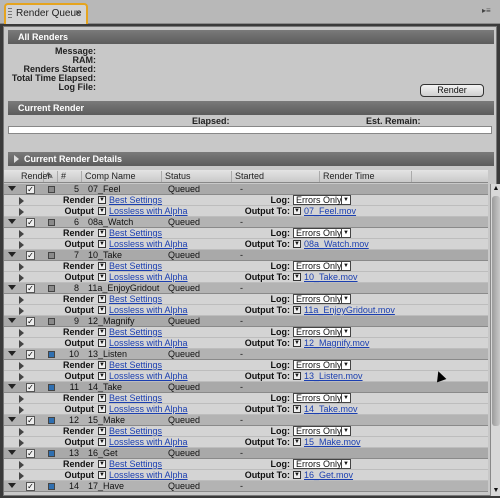  What do you see at coordinates (122, 176) in the screenshot?
I see `column-comp-name: Comp Name` at bounding box center [122, 176].